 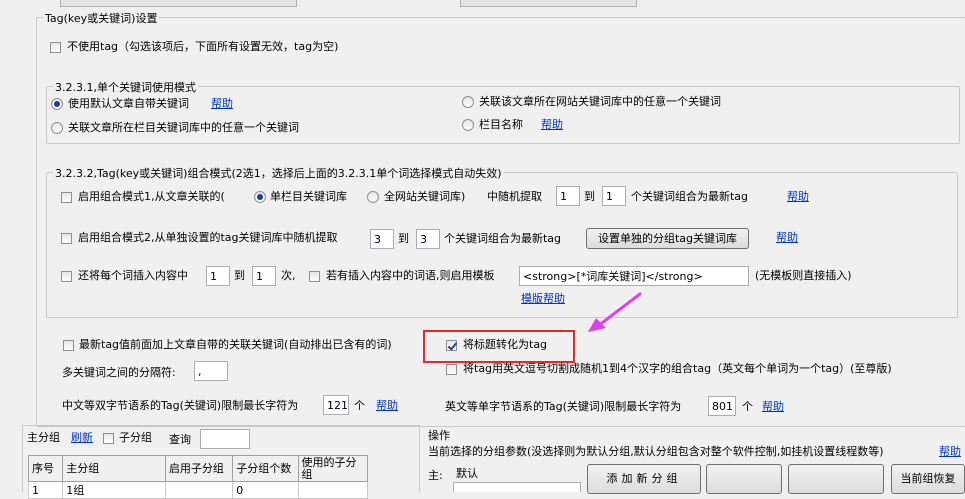 What do you see at coordinates (425, 196) in the screenshot?
I see `radio-mode1-site-lib-label: 全网站关键词库)` at bounding box center [425, 196].